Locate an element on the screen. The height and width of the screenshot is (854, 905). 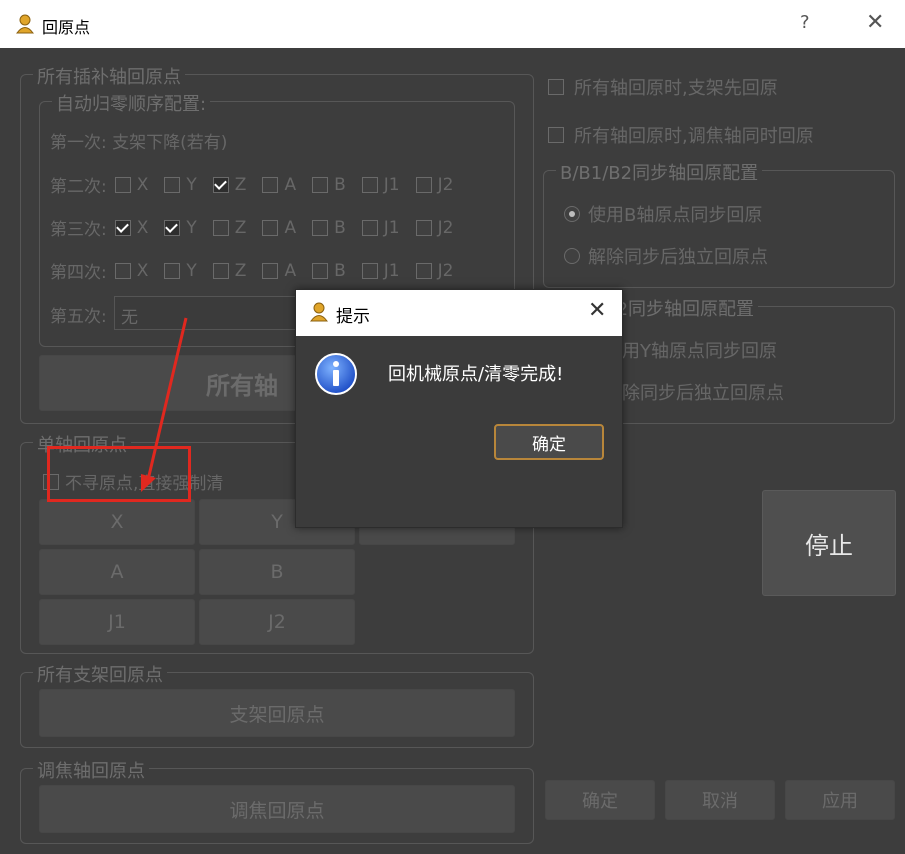
button-label: 确定 is located at coordinates (549, 444).